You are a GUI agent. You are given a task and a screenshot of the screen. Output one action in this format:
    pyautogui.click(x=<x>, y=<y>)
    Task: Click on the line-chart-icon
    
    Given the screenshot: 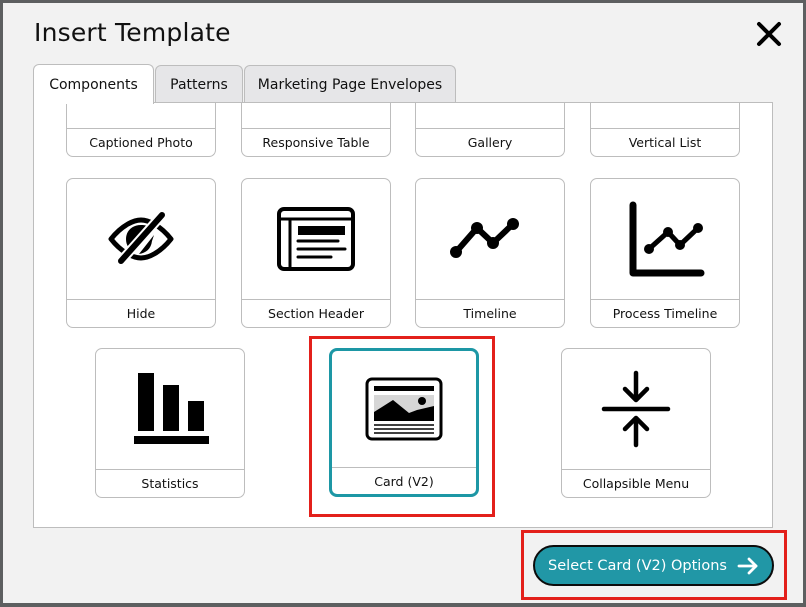 What is the action you would take?
    pyautogui.click(x=667, y=239)
    